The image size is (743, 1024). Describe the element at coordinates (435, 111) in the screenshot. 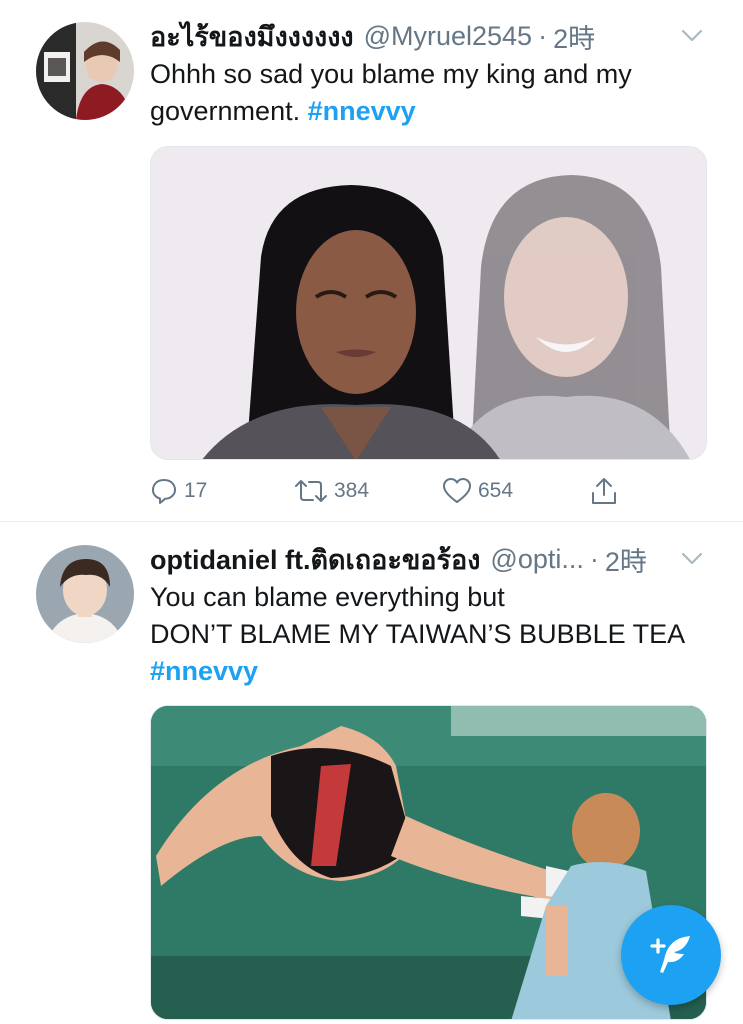

I see `tweet-text-line: government. #nnevvy` at that location.